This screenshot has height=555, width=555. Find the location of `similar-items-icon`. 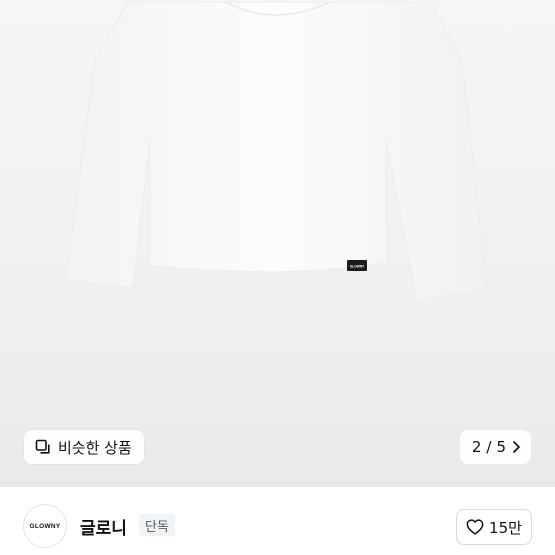

similar-items-icon is located at coordinates (42, 446).